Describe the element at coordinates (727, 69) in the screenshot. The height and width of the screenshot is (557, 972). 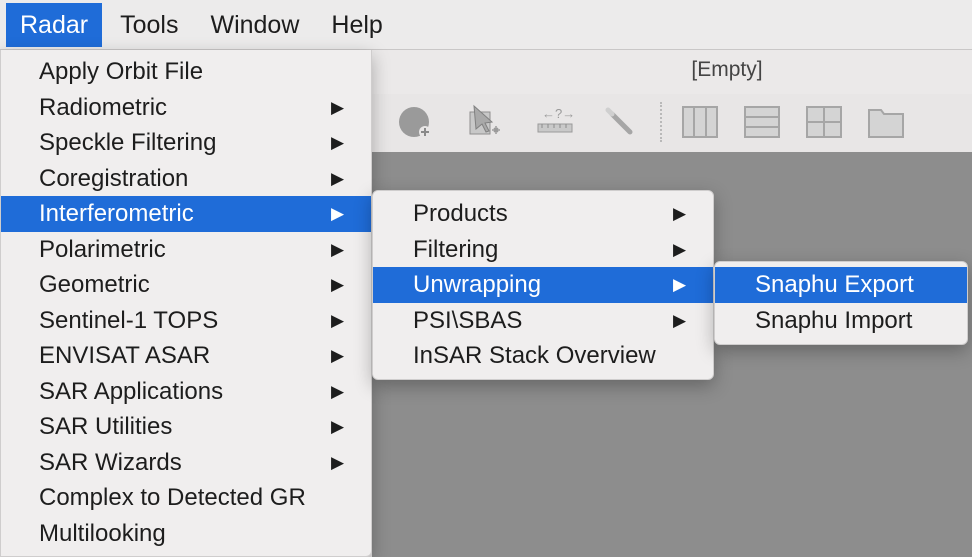
I see `window-title: [Empty]` at that location.